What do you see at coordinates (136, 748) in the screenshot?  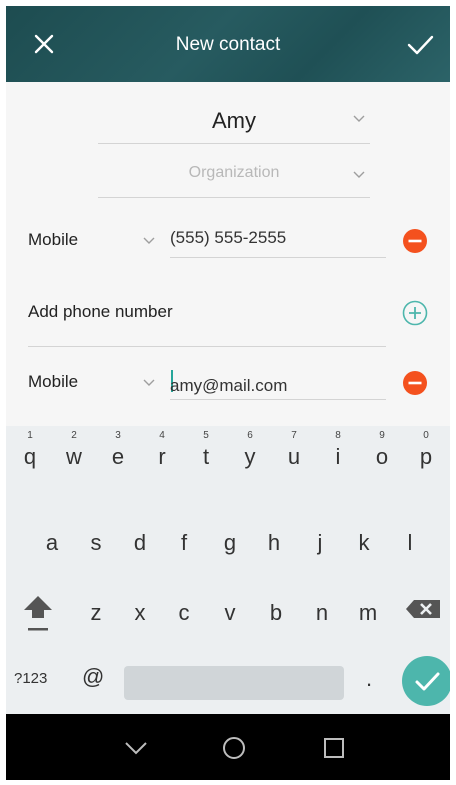 I see `back-icon` at bounding box center [136, 748].